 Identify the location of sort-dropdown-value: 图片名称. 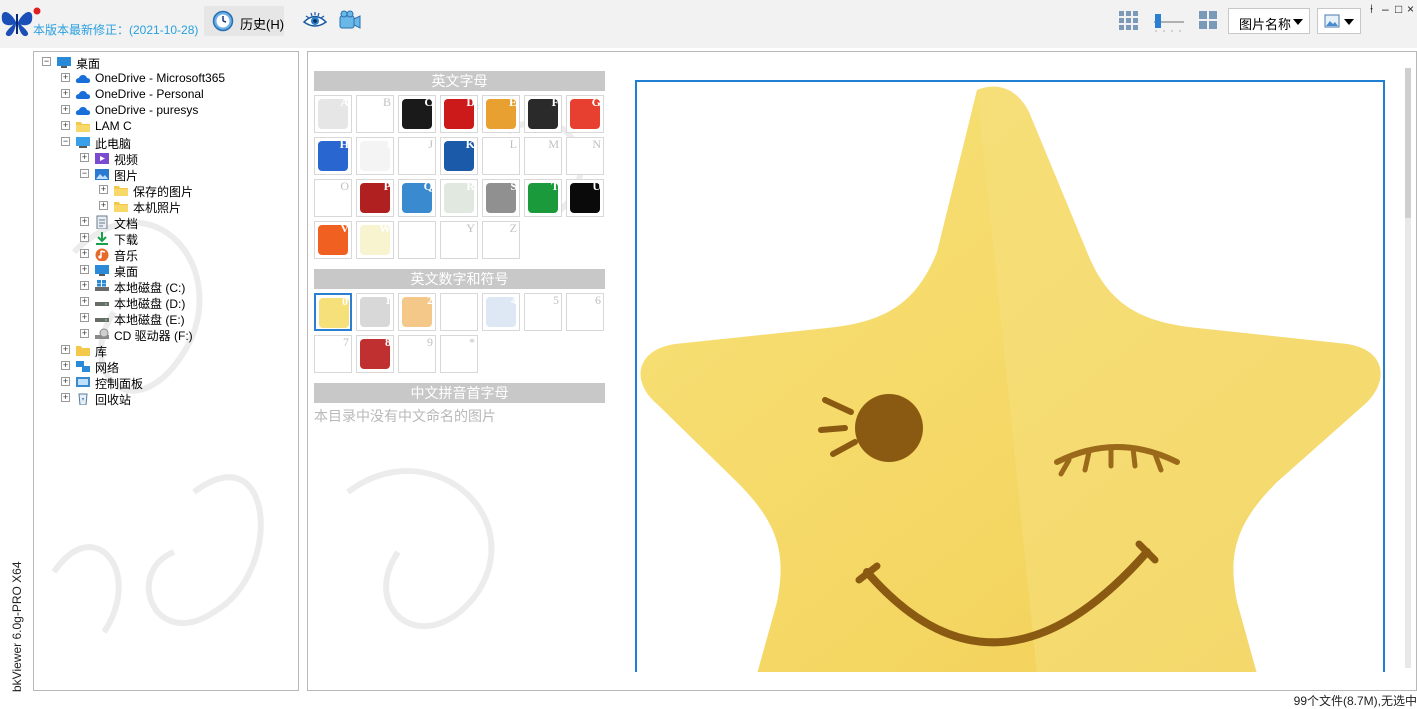
(1265, 24).